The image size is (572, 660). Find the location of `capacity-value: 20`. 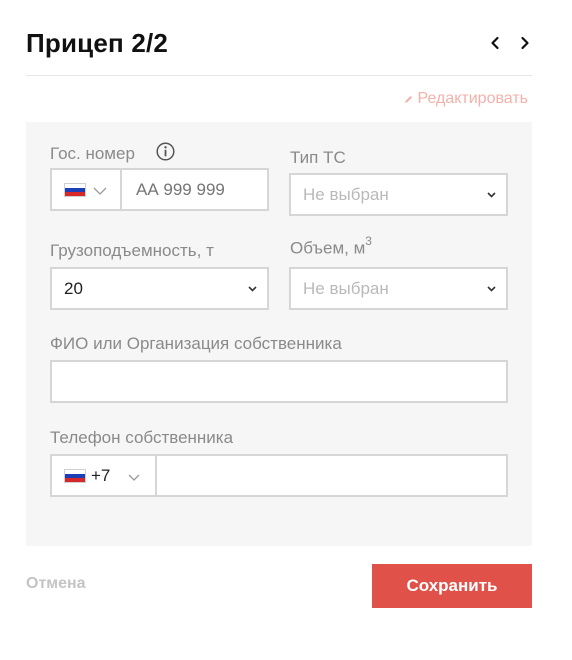

capacity-value: 20 is located at coordinates (73, 288).